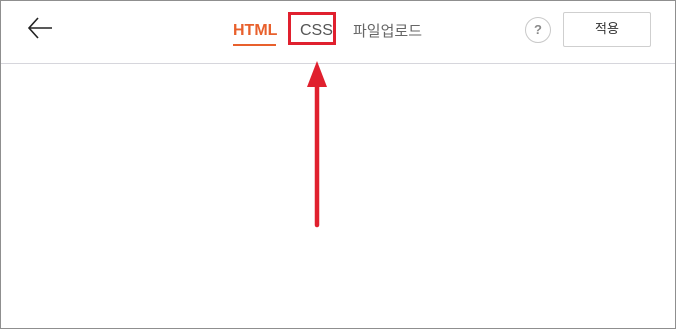  Describe the element at coordinates (255, 31) in the screenshot. I see `tab-html: HTML` at that location.